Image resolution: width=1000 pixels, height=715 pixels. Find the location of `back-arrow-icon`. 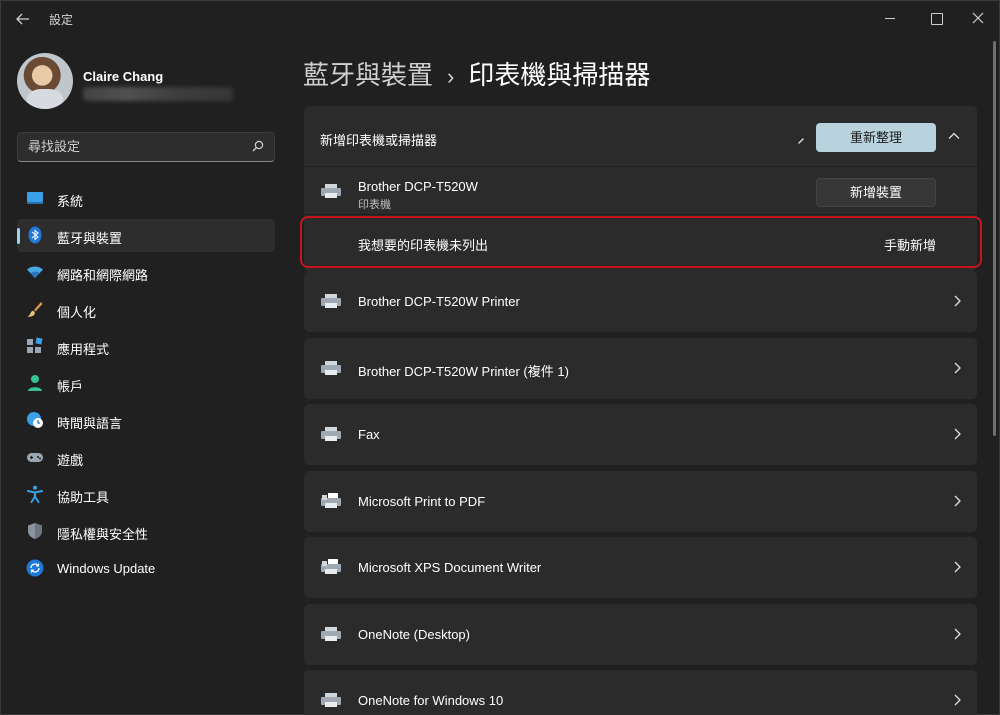

back-arrow-icon is located at coordinates (23, 19).